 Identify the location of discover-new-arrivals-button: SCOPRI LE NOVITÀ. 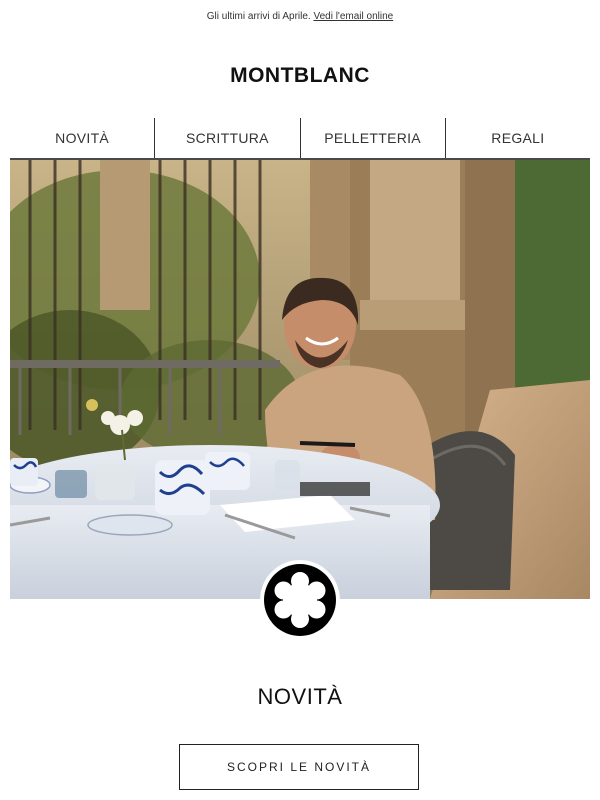
(299, 767).